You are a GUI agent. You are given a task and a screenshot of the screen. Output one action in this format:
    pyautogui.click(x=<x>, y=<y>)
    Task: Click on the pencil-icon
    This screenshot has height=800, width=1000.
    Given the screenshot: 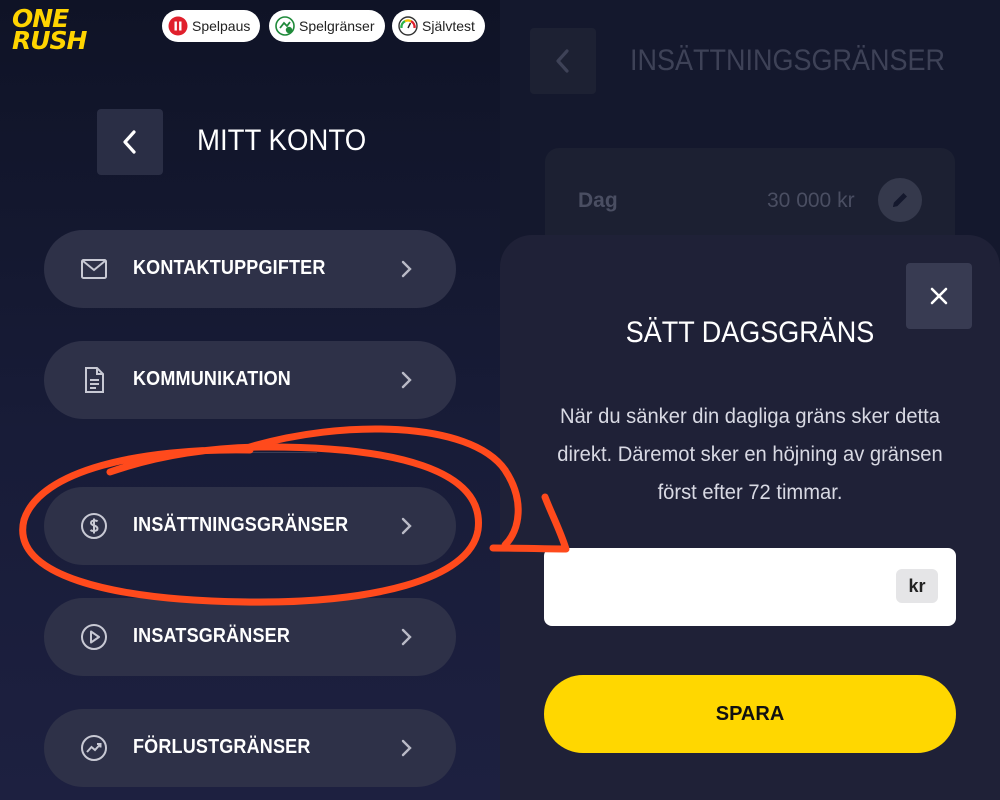 What is the action you would take?
    pyautogui.click(x=900, y=200)
    